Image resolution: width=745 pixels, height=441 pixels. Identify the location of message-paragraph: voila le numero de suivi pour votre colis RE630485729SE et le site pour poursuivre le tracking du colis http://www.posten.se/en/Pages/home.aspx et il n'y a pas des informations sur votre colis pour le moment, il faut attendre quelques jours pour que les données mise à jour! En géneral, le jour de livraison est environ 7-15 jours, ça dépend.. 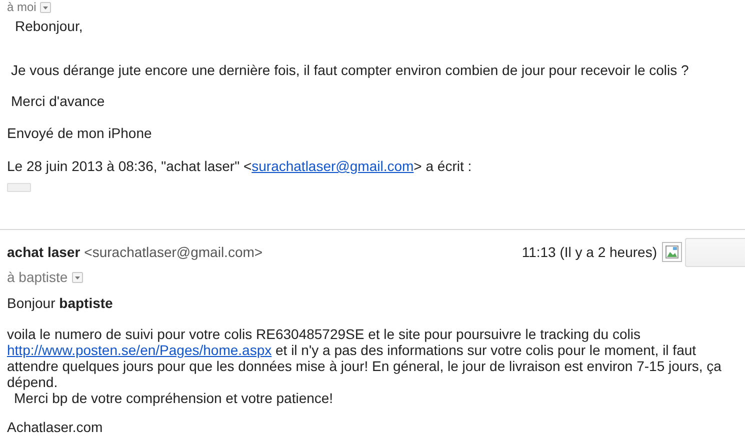
(364, 358).